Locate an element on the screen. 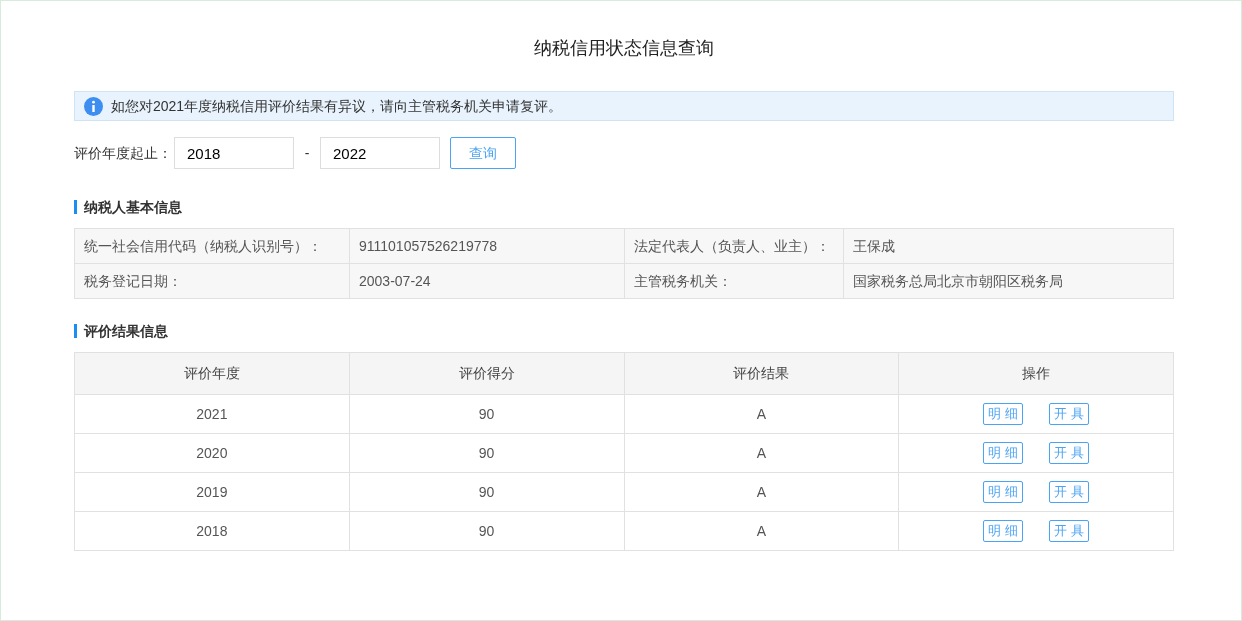 The image size is (1242, 621). year-range-label: 评价年度起止： is located at coordinates (123, 153).